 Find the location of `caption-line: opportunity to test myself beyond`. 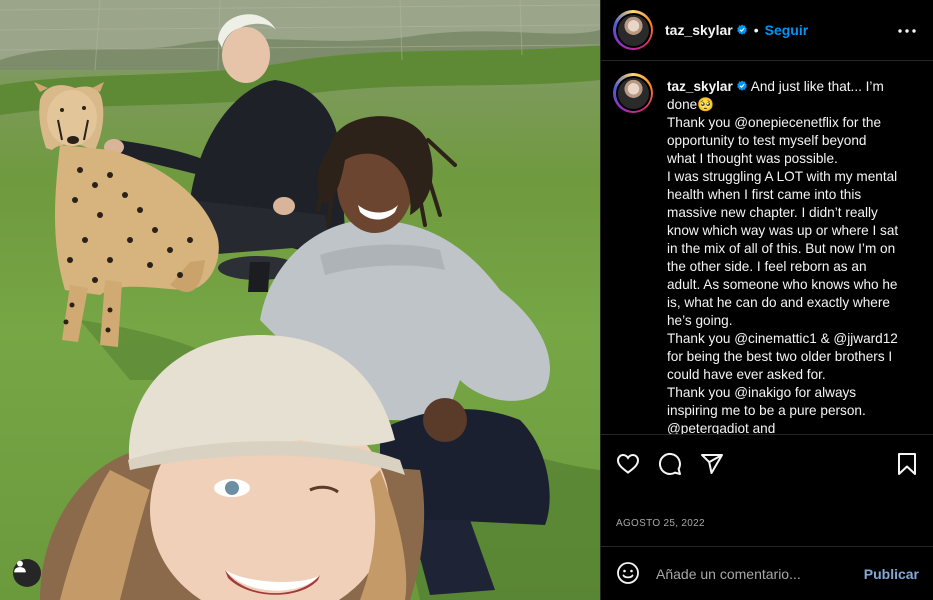

caption-line: opportunity to test myself beyond is located at coordinates (767, 140).